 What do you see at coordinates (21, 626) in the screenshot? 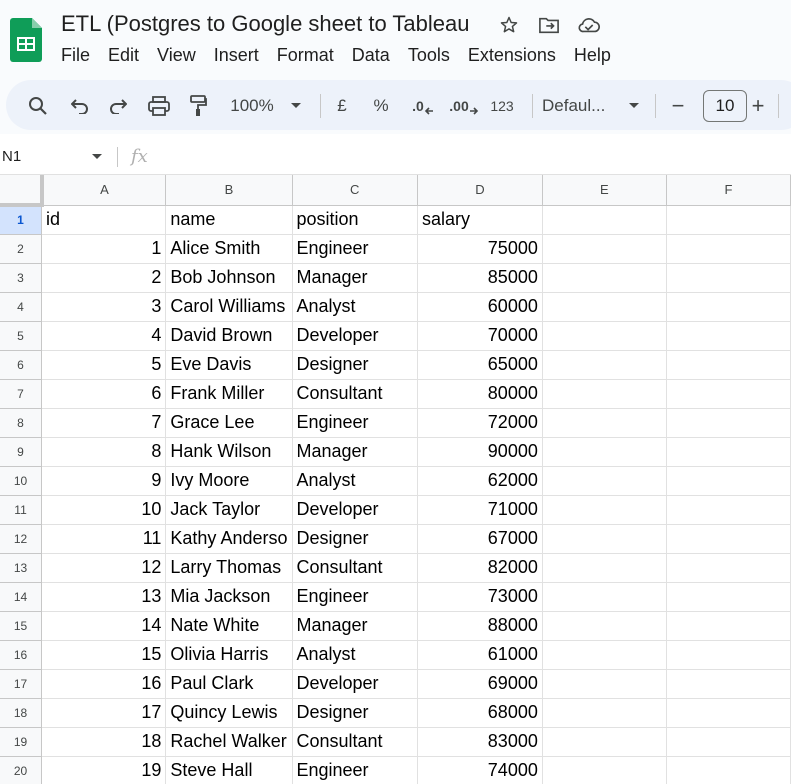
I see `row-header: 15` at bounding box center [21, 626].